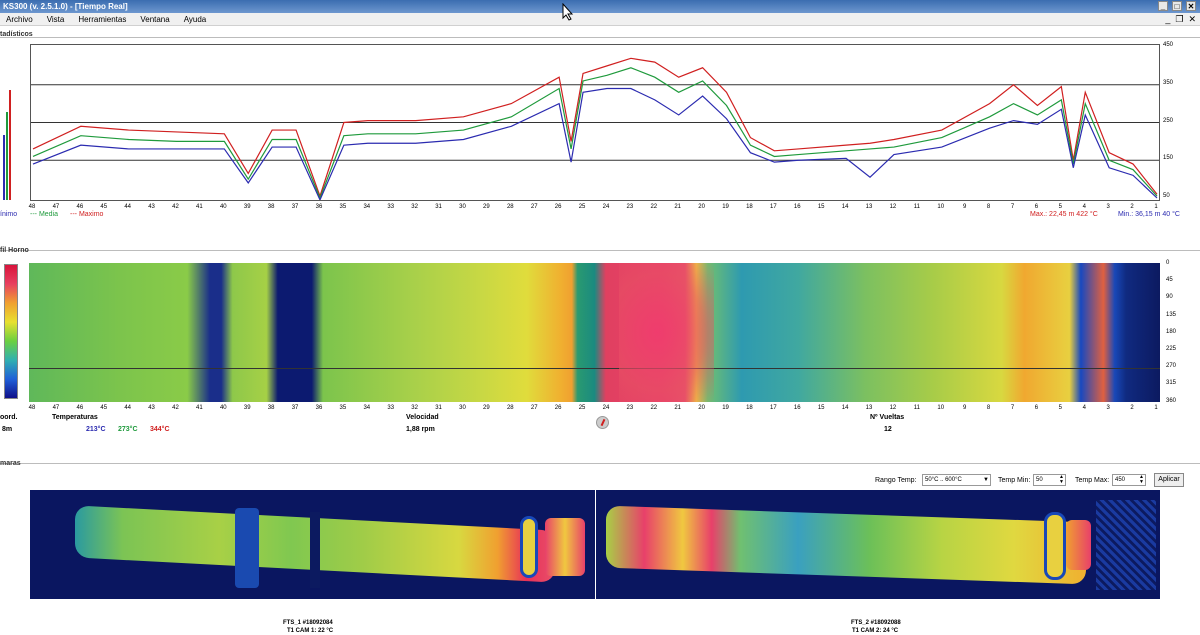 The image size is (1200, 635). What do you see at coordinates (56, 207) in the screenshot?
I see `x-tick-label: 47` at bounding box center [56, 207].